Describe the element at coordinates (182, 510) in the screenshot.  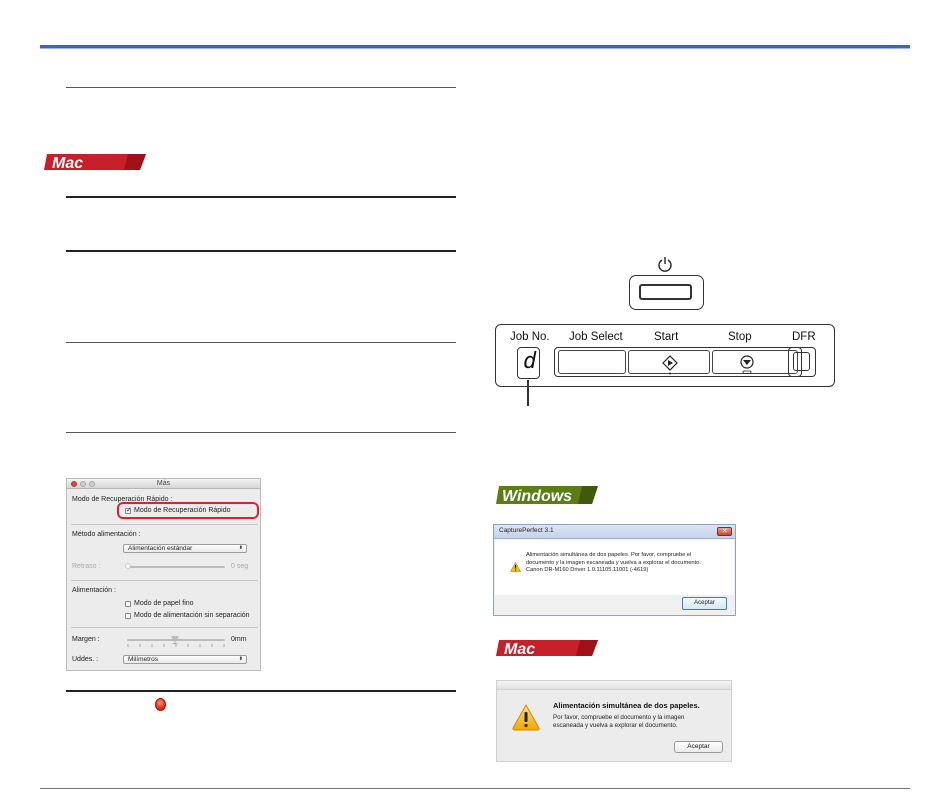
I see `rapid-recovery-label: Modo de Recuperación Rápido` at that location.